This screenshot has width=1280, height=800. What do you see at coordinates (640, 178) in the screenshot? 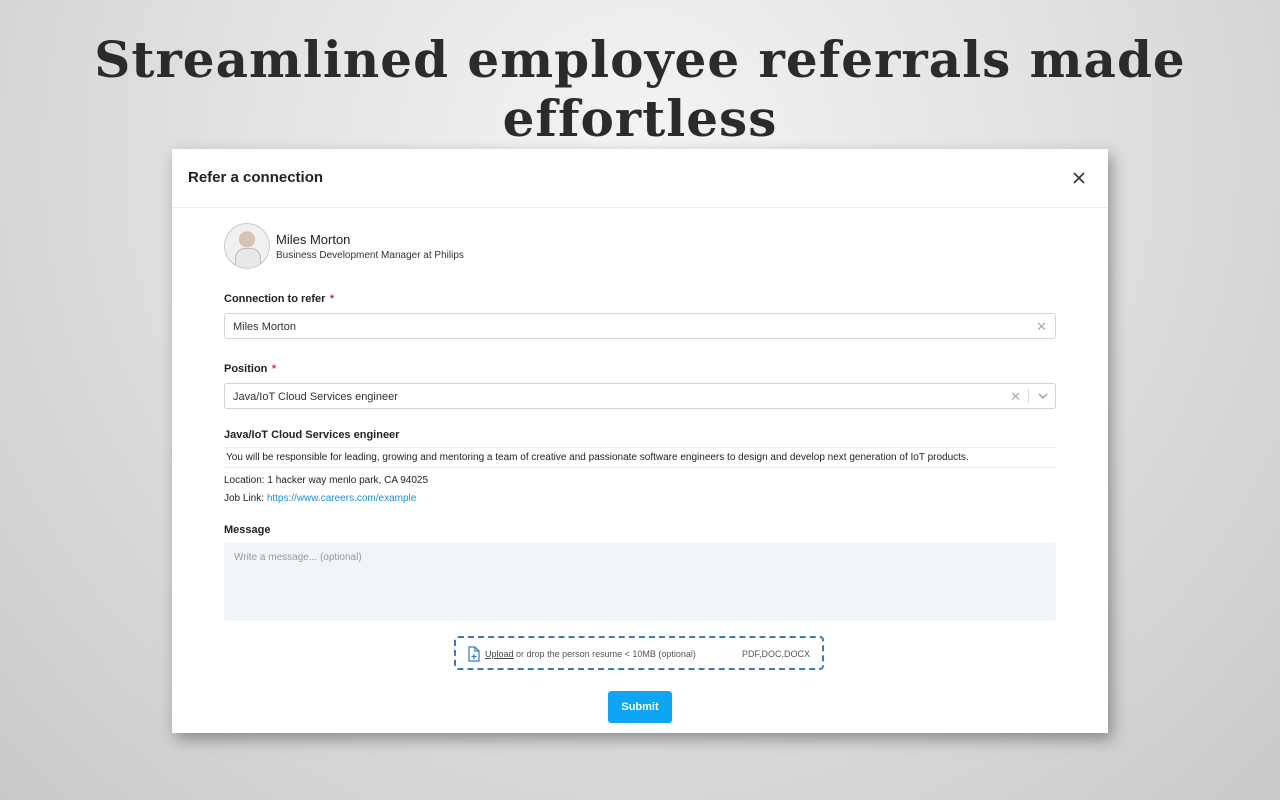
I see `modal-header: Refer a connection` at bounding box center [640, 178].